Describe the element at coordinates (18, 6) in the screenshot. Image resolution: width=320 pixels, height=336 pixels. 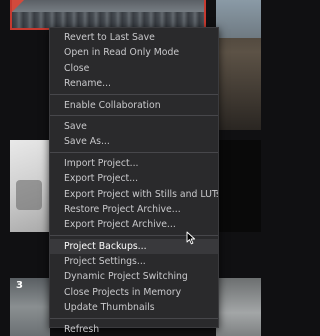
I see `selection-corner-marker` at that location.